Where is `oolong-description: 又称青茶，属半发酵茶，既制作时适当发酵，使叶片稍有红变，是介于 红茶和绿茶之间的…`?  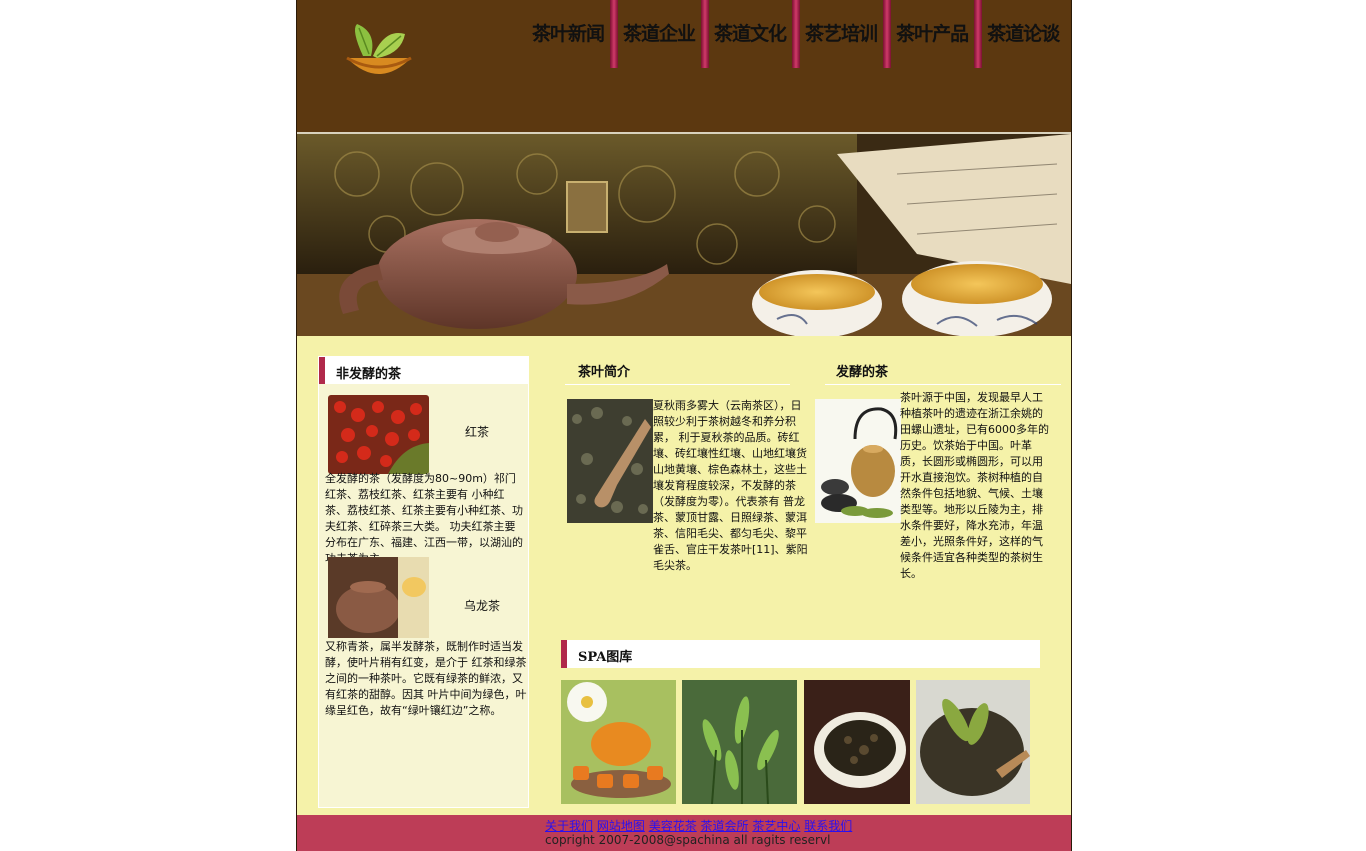
oolong-description: 又称青茶，属半发酵茶，既制作时适当发酵，使叶片稍有红变，是介于 红茶和绿茶之间的… is located at coordinates (426, 678).